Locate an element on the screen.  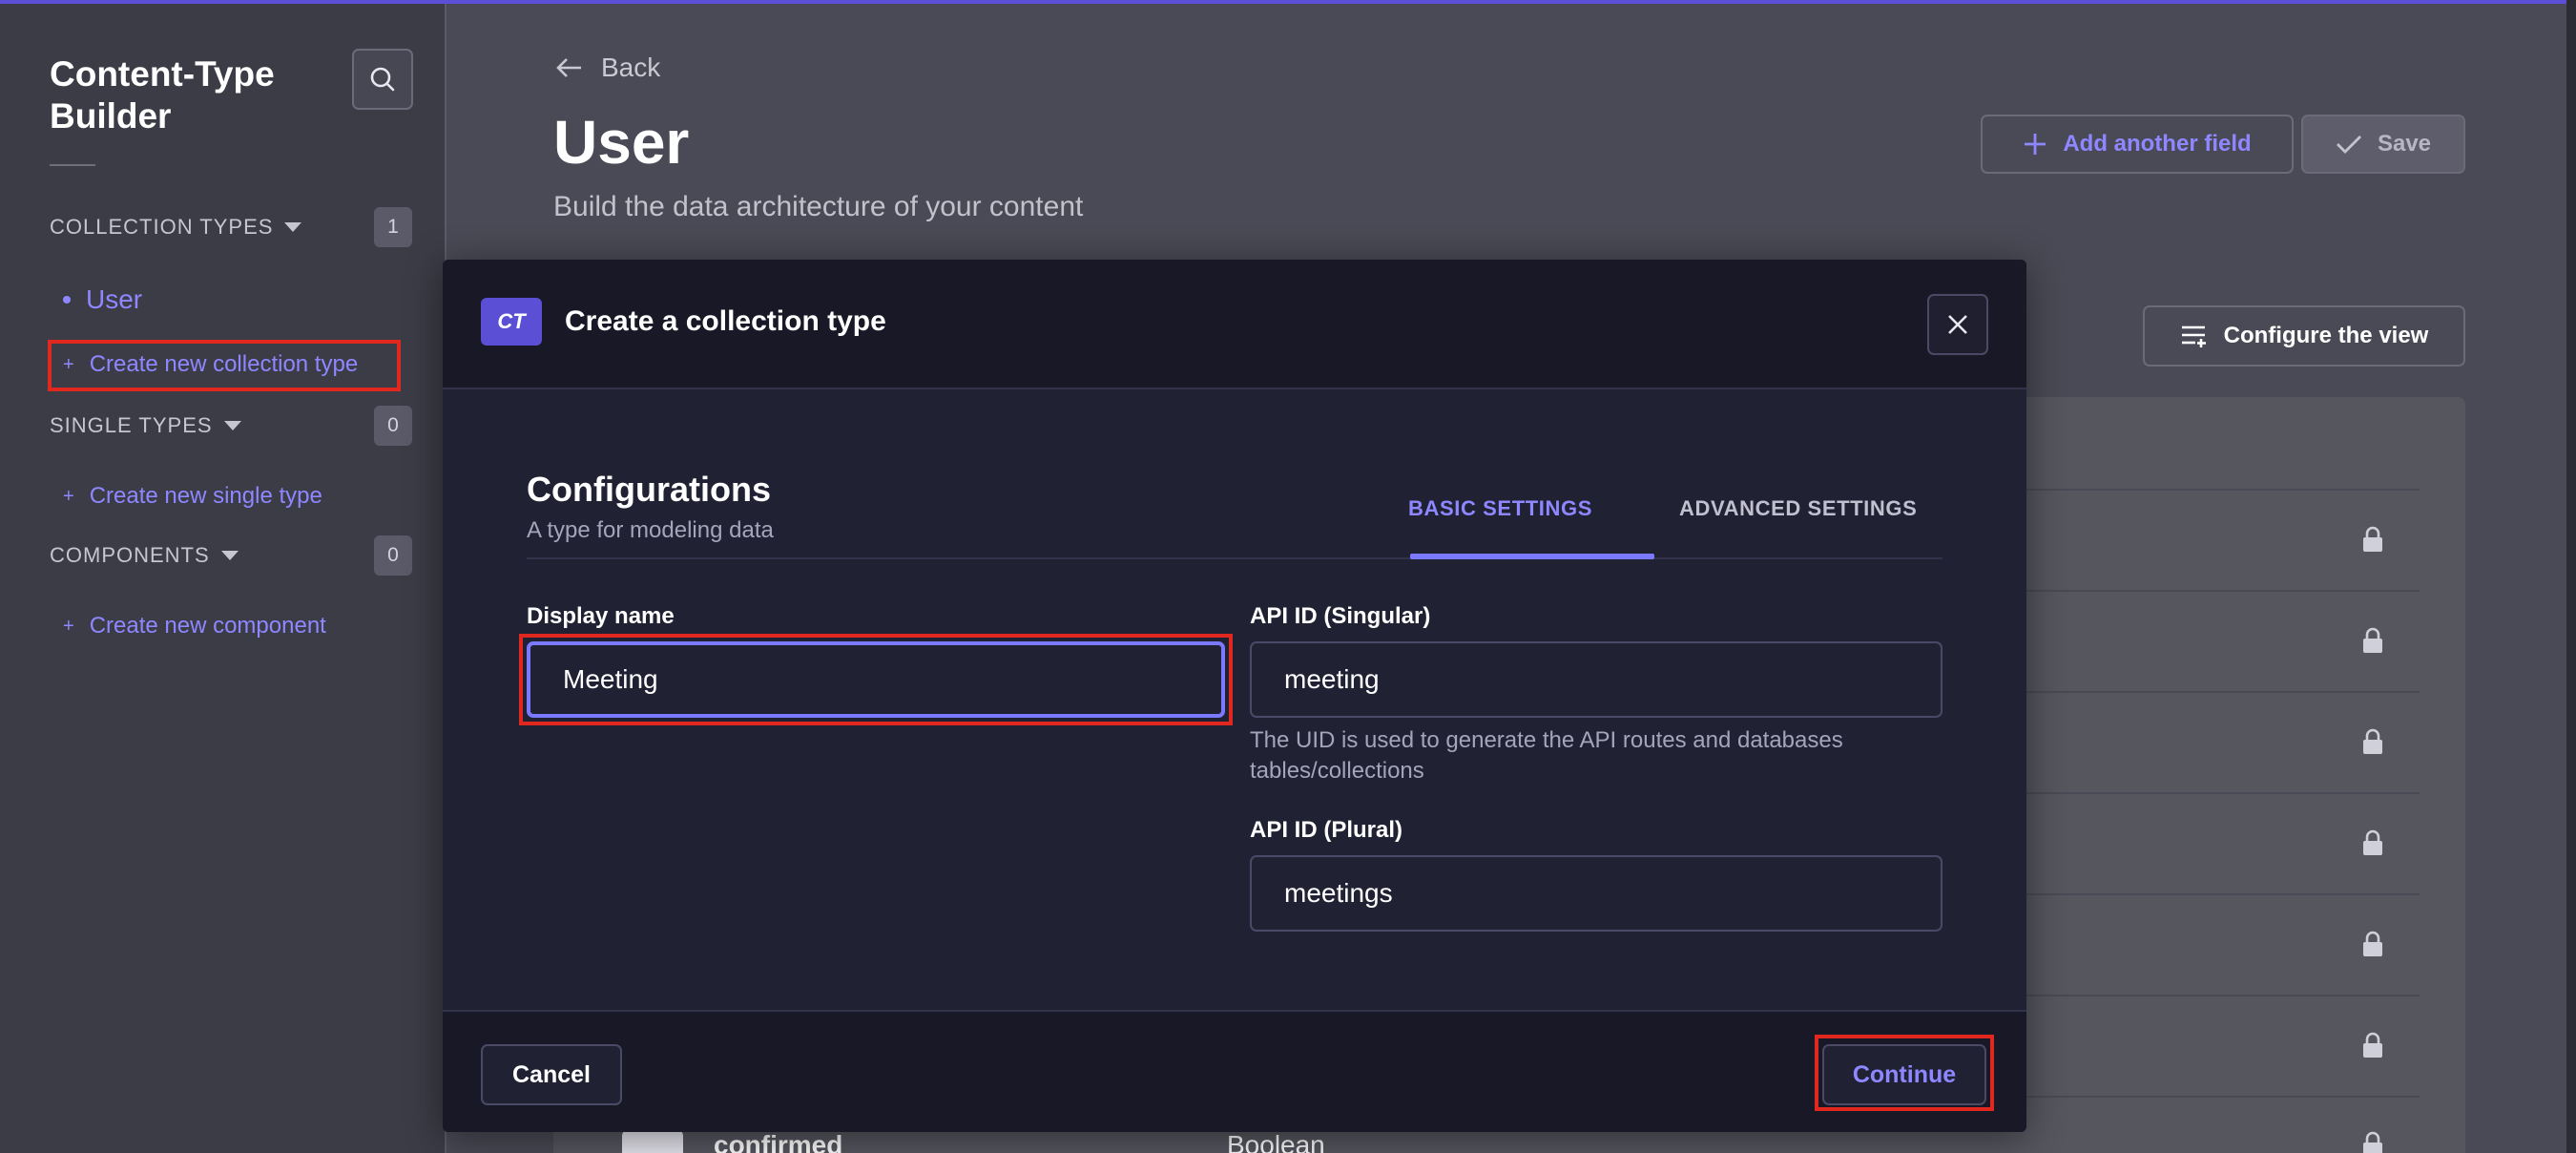
boolean-field-icon is located at coordinates (652, 1141).